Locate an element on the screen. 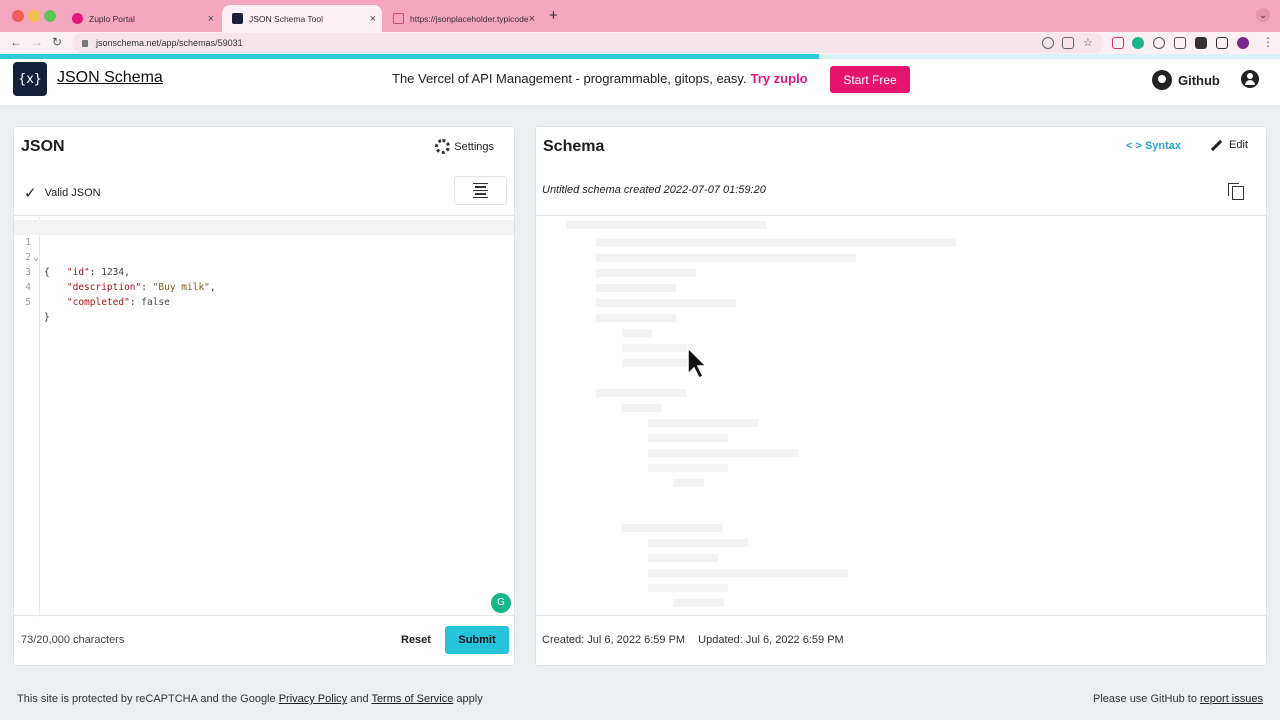 The image size is (1280, 720). reload-icon: ↻ is located at coordinates (57, 42).